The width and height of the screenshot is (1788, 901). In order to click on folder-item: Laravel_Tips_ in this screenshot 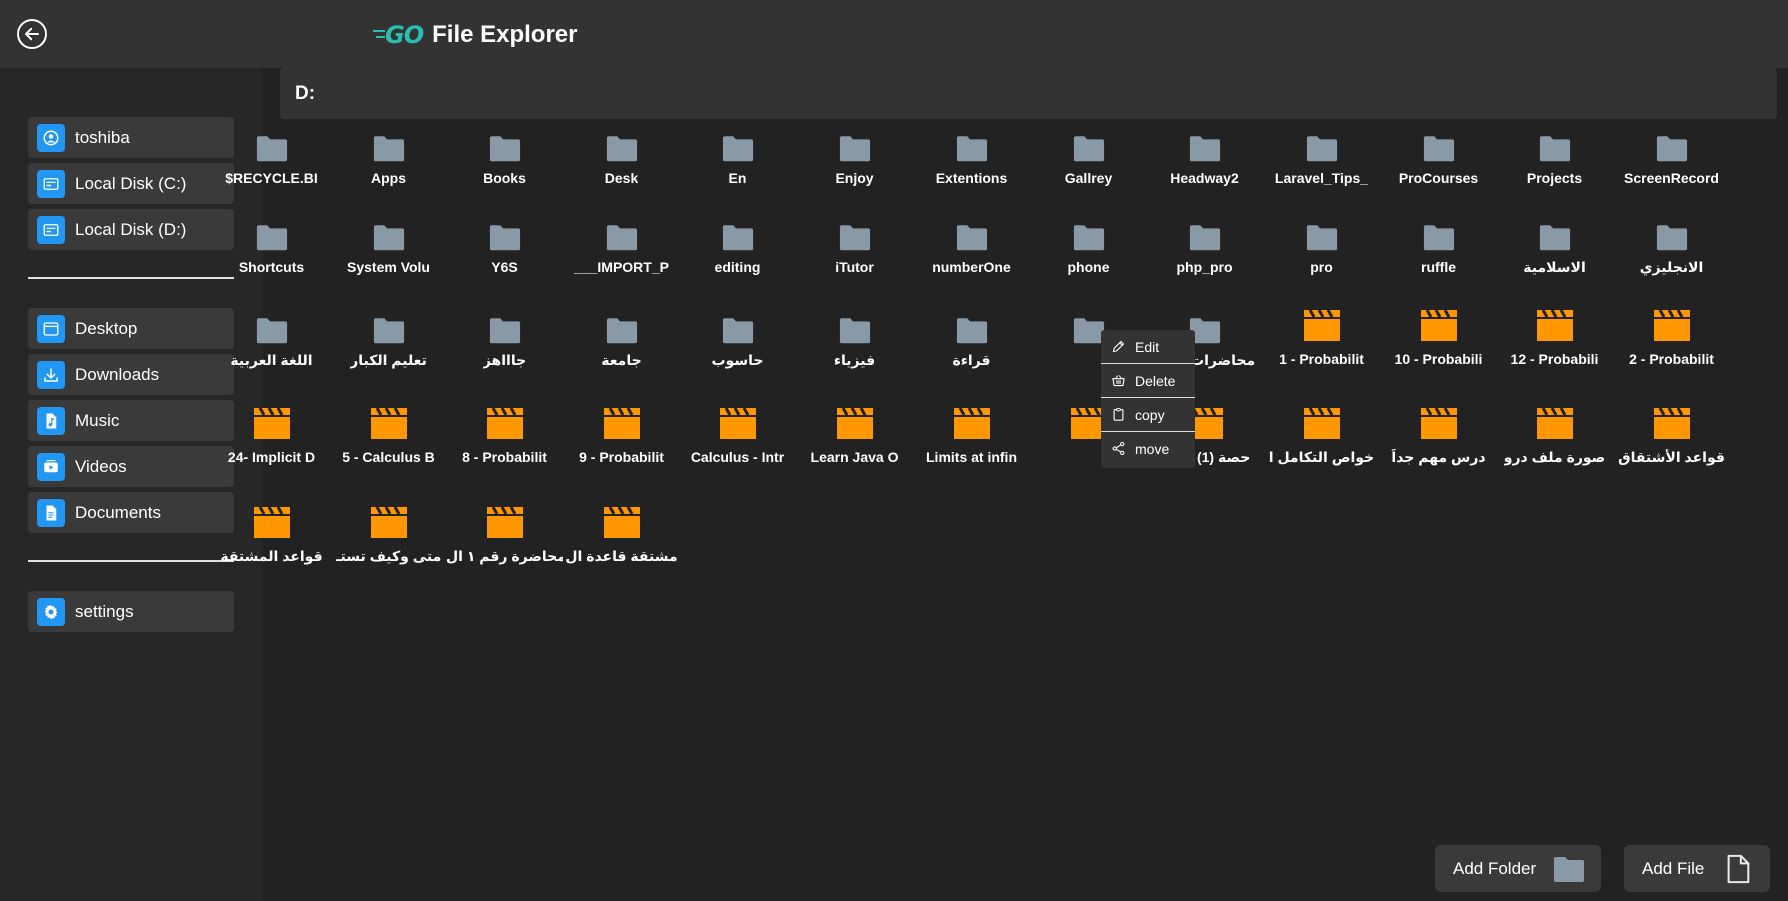, I will do `click(1321, 168)`.